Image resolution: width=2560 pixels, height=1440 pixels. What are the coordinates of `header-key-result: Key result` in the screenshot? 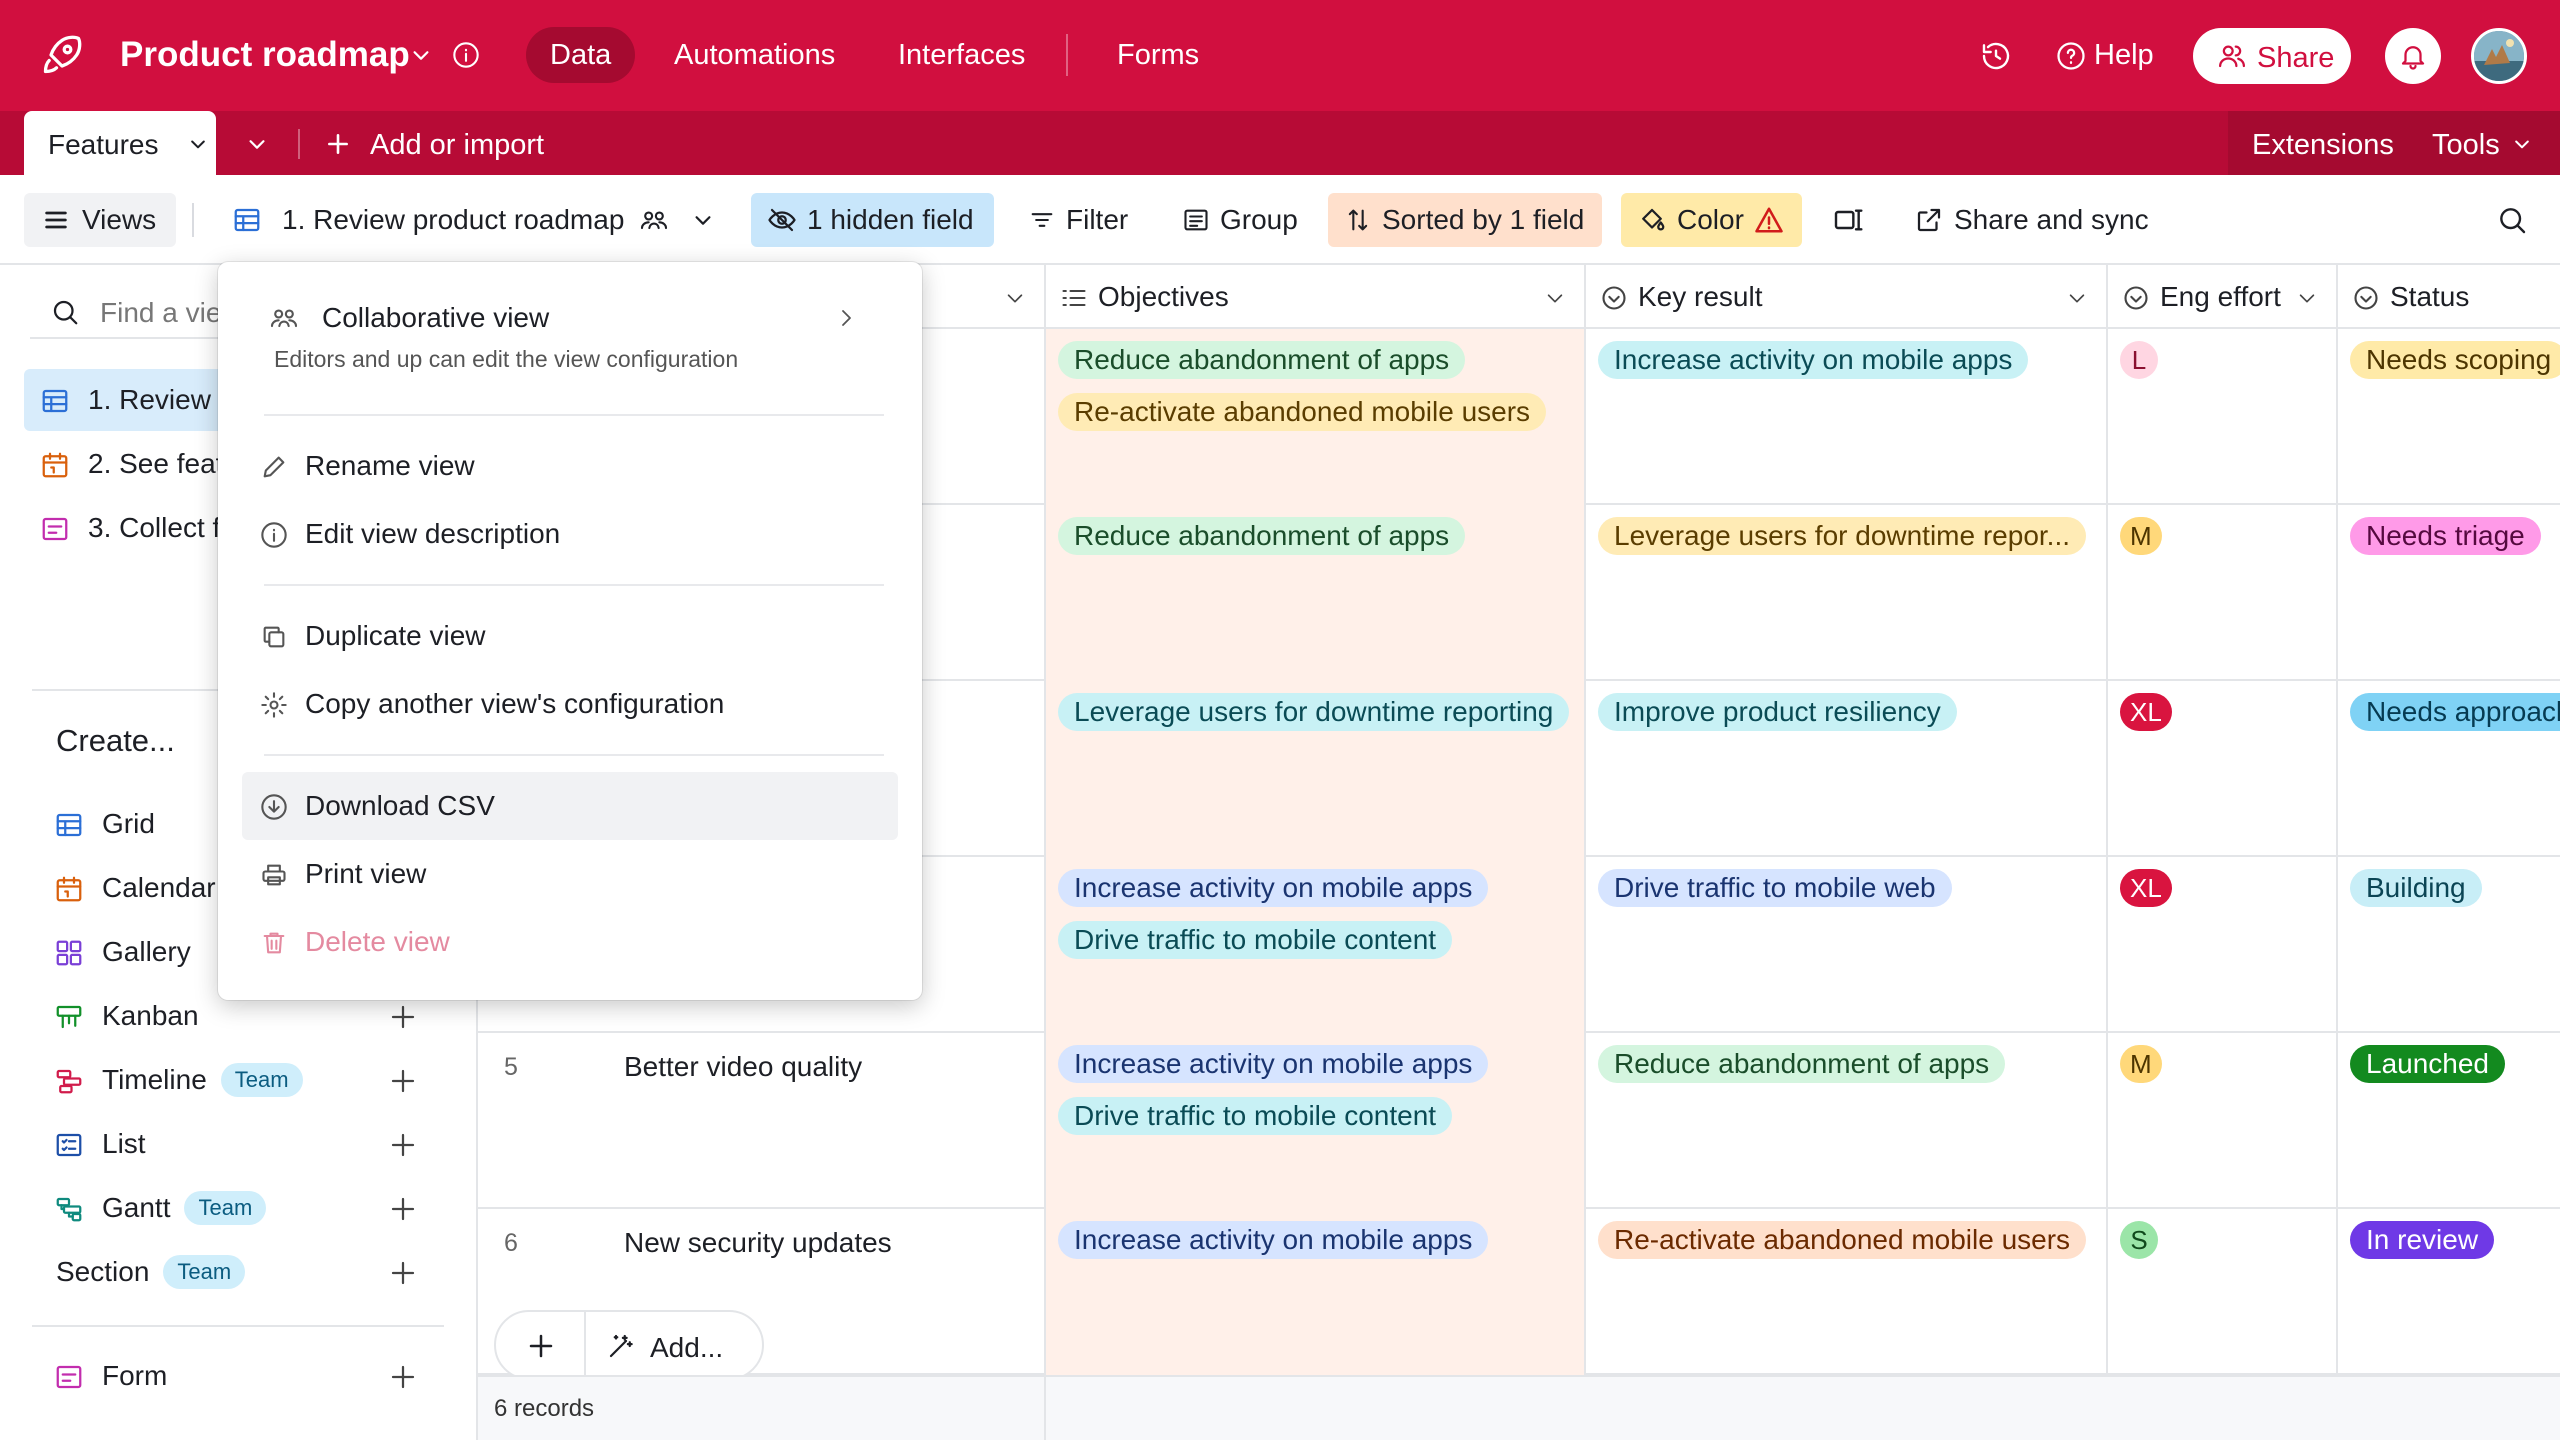 It's located at (1847, 297).